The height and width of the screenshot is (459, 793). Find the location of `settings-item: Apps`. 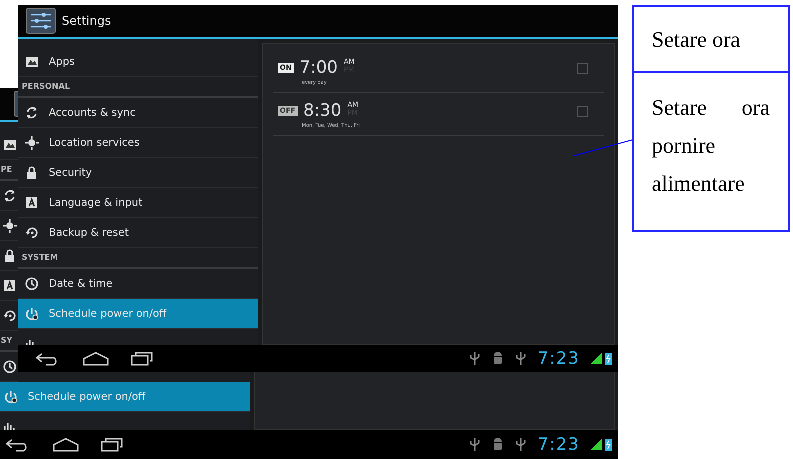

settings-item: Apps is located at coordinates (138, 62).